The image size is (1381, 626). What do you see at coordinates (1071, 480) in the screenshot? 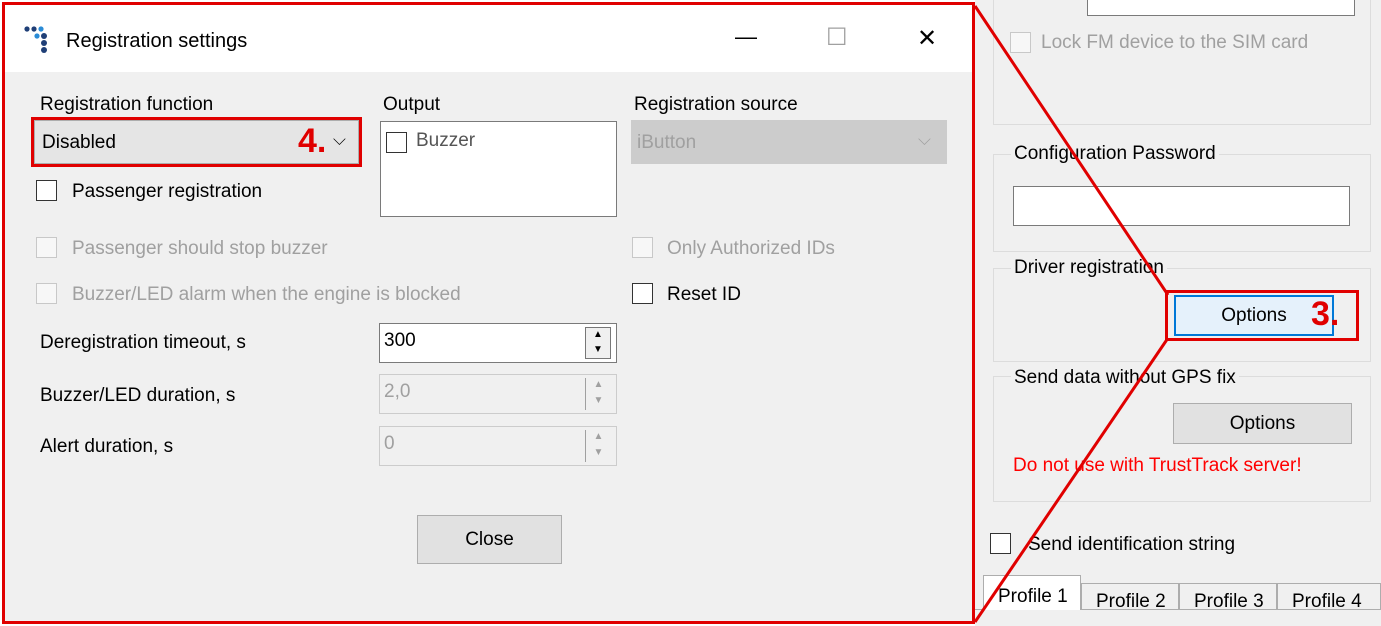
I see `connector-line-bottom` at bounding box center [1071, 480].